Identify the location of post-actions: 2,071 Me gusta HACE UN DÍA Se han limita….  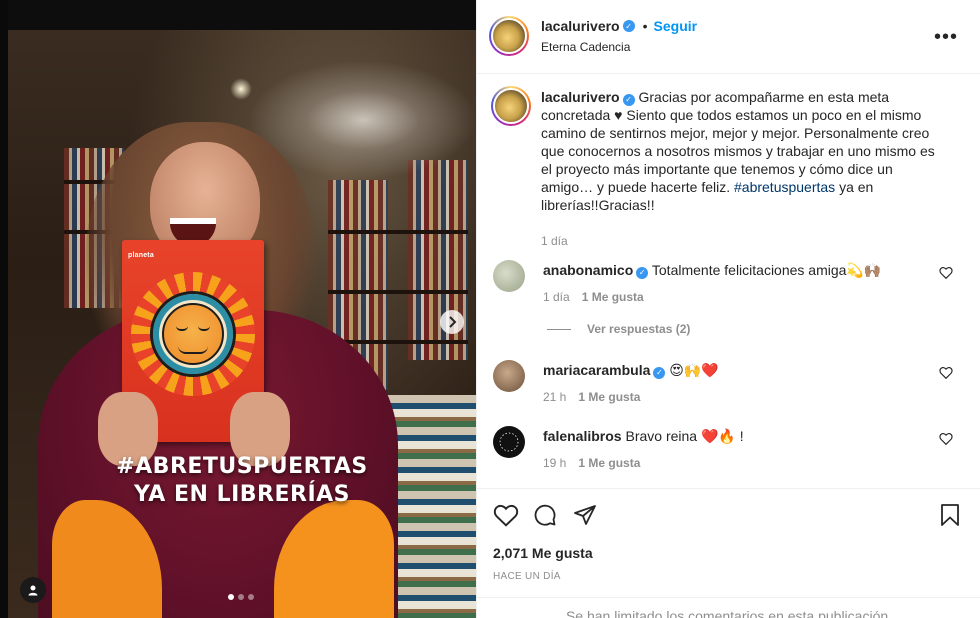
(728, 553).